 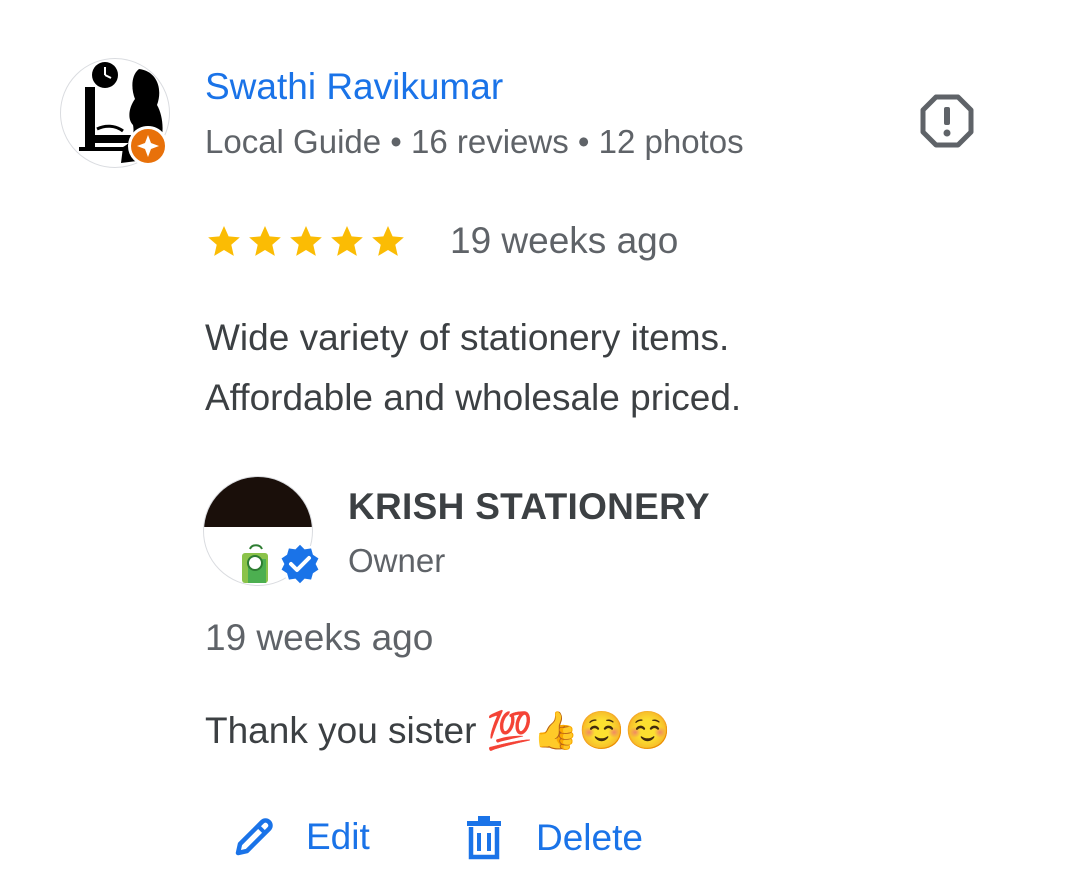 I want to click on report-icon, so click(x=947, y=121).